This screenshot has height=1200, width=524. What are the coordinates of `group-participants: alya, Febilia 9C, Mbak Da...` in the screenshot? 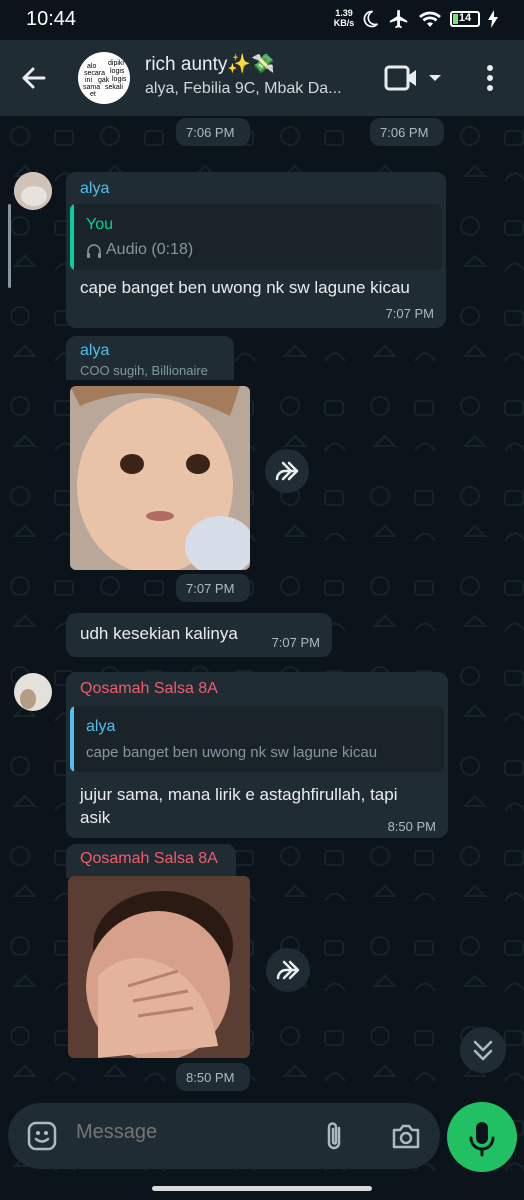 It's located at (252, 89).